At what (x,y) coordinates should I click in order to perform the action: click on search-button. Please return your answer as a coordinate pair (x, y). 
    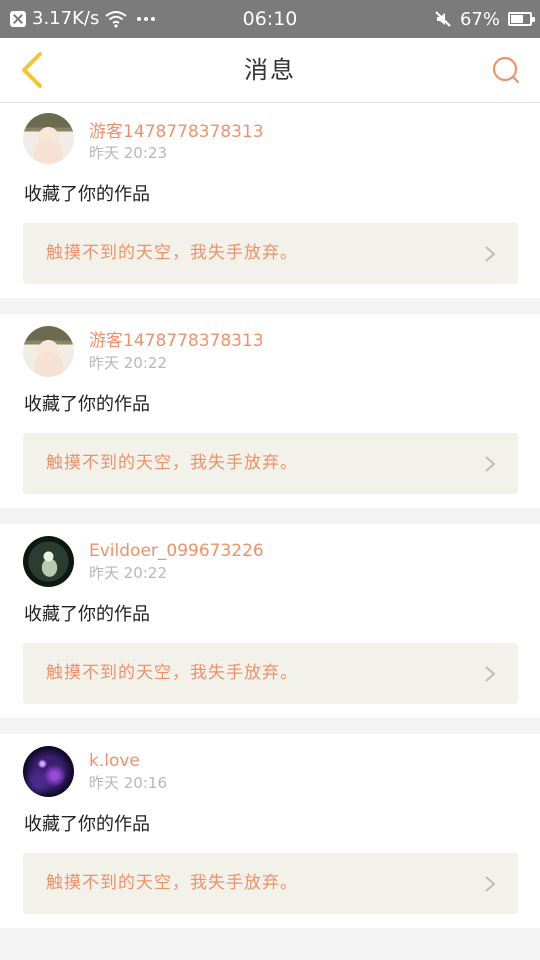
    Looking at the image, I should click on (506, 70).